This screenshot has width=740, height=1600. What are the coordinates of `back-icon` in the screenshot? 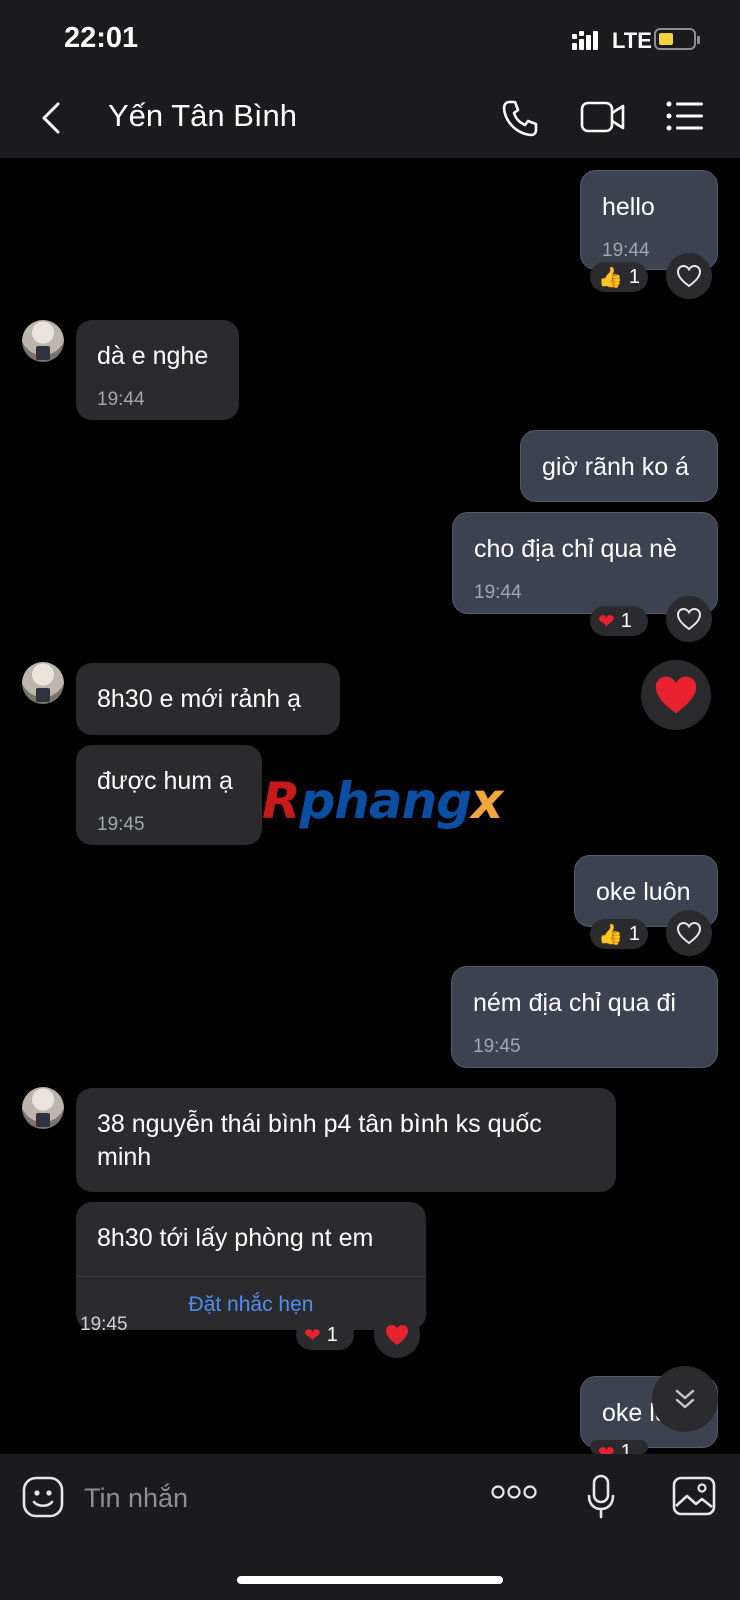 It's located at (52, 118).